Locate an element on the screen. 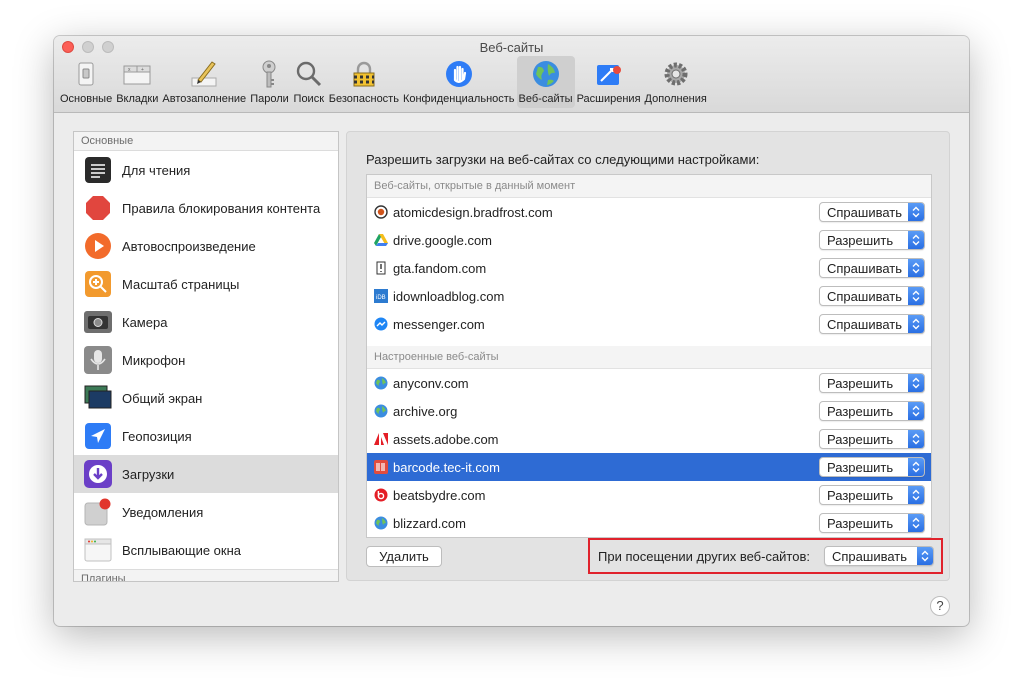 This screenshot has height=698, width=1024. remove-button: Удалить is located at coordinates (404, 556).